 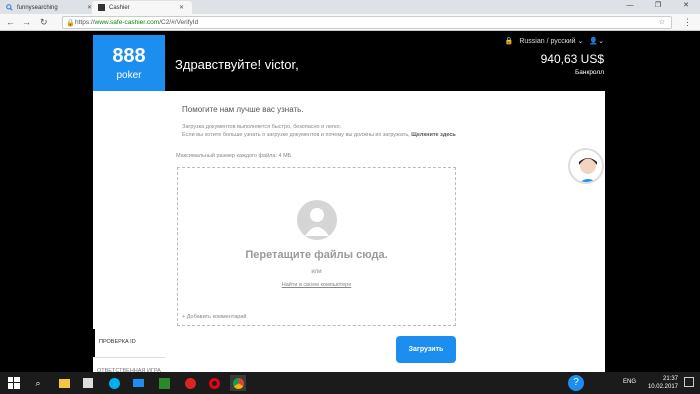 What do you see at coordinates (138, 383) in the screenshot?
I see `email-icon` at bounding box center [138, 383].